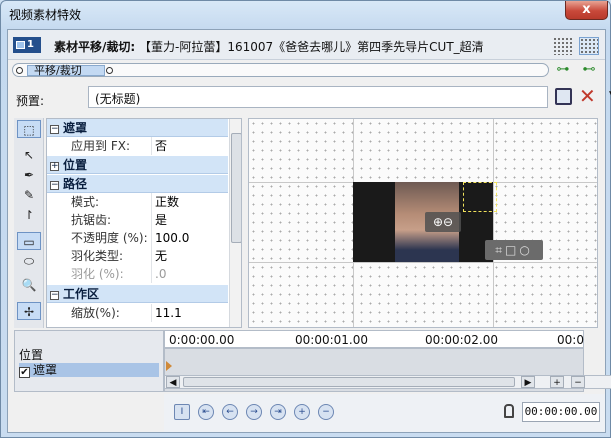  I want to click on prop-value: 否, so click(161, 146).